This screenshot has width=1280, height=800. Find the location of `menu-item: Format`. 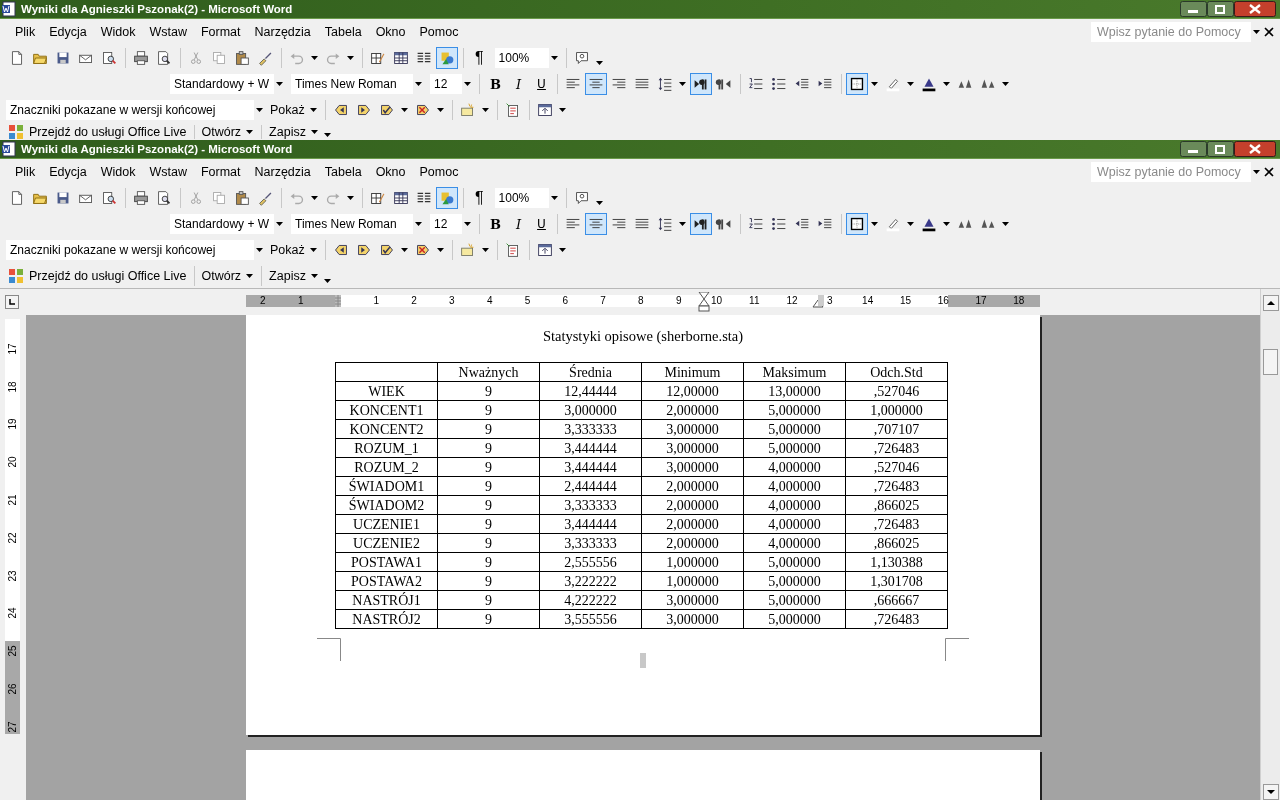

menu-item: Format is located at coordinates (220, 32).